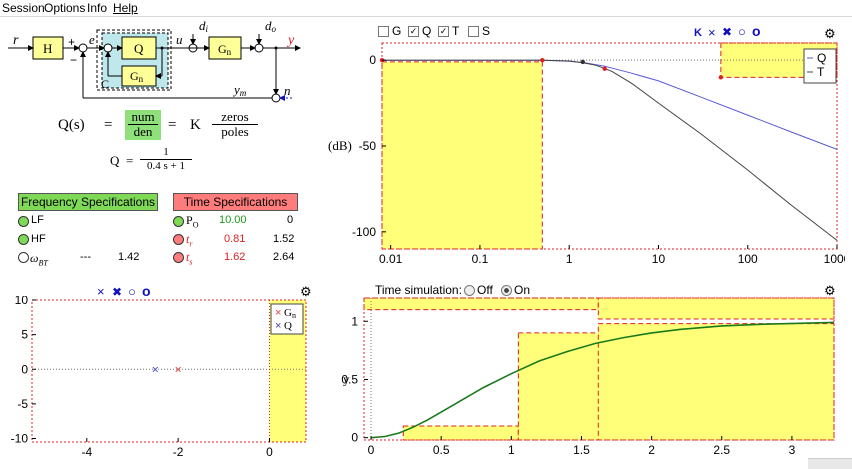 This screenshot has height=469, width=852. I want to click on q-num: 1, so click(166, 152).